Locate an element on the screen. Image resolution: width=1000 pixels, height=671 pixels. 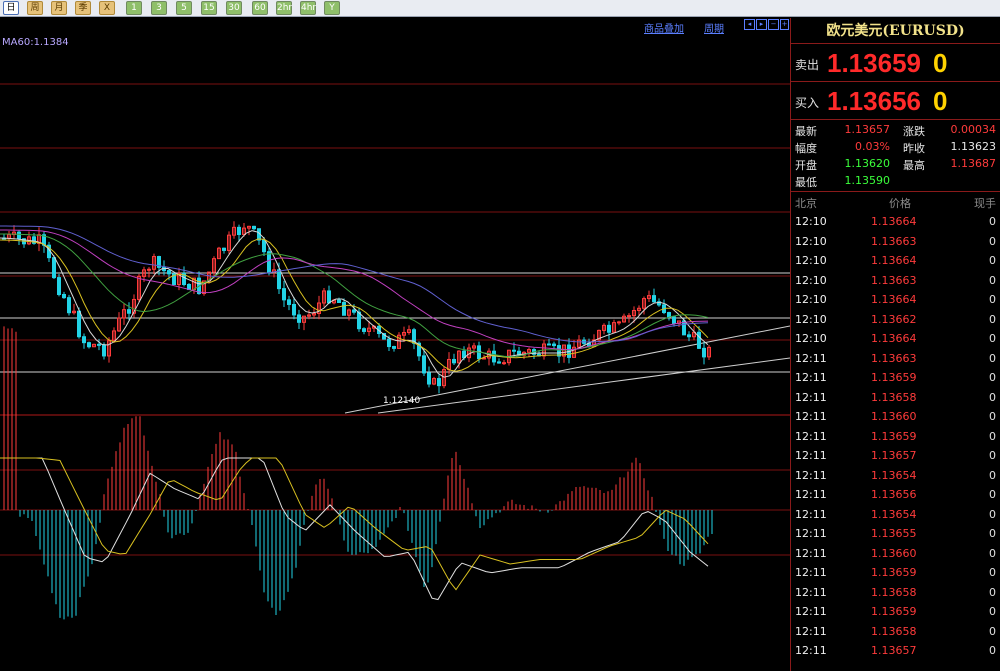
stat-key: 幅度 is located at coordinates (806, 148).